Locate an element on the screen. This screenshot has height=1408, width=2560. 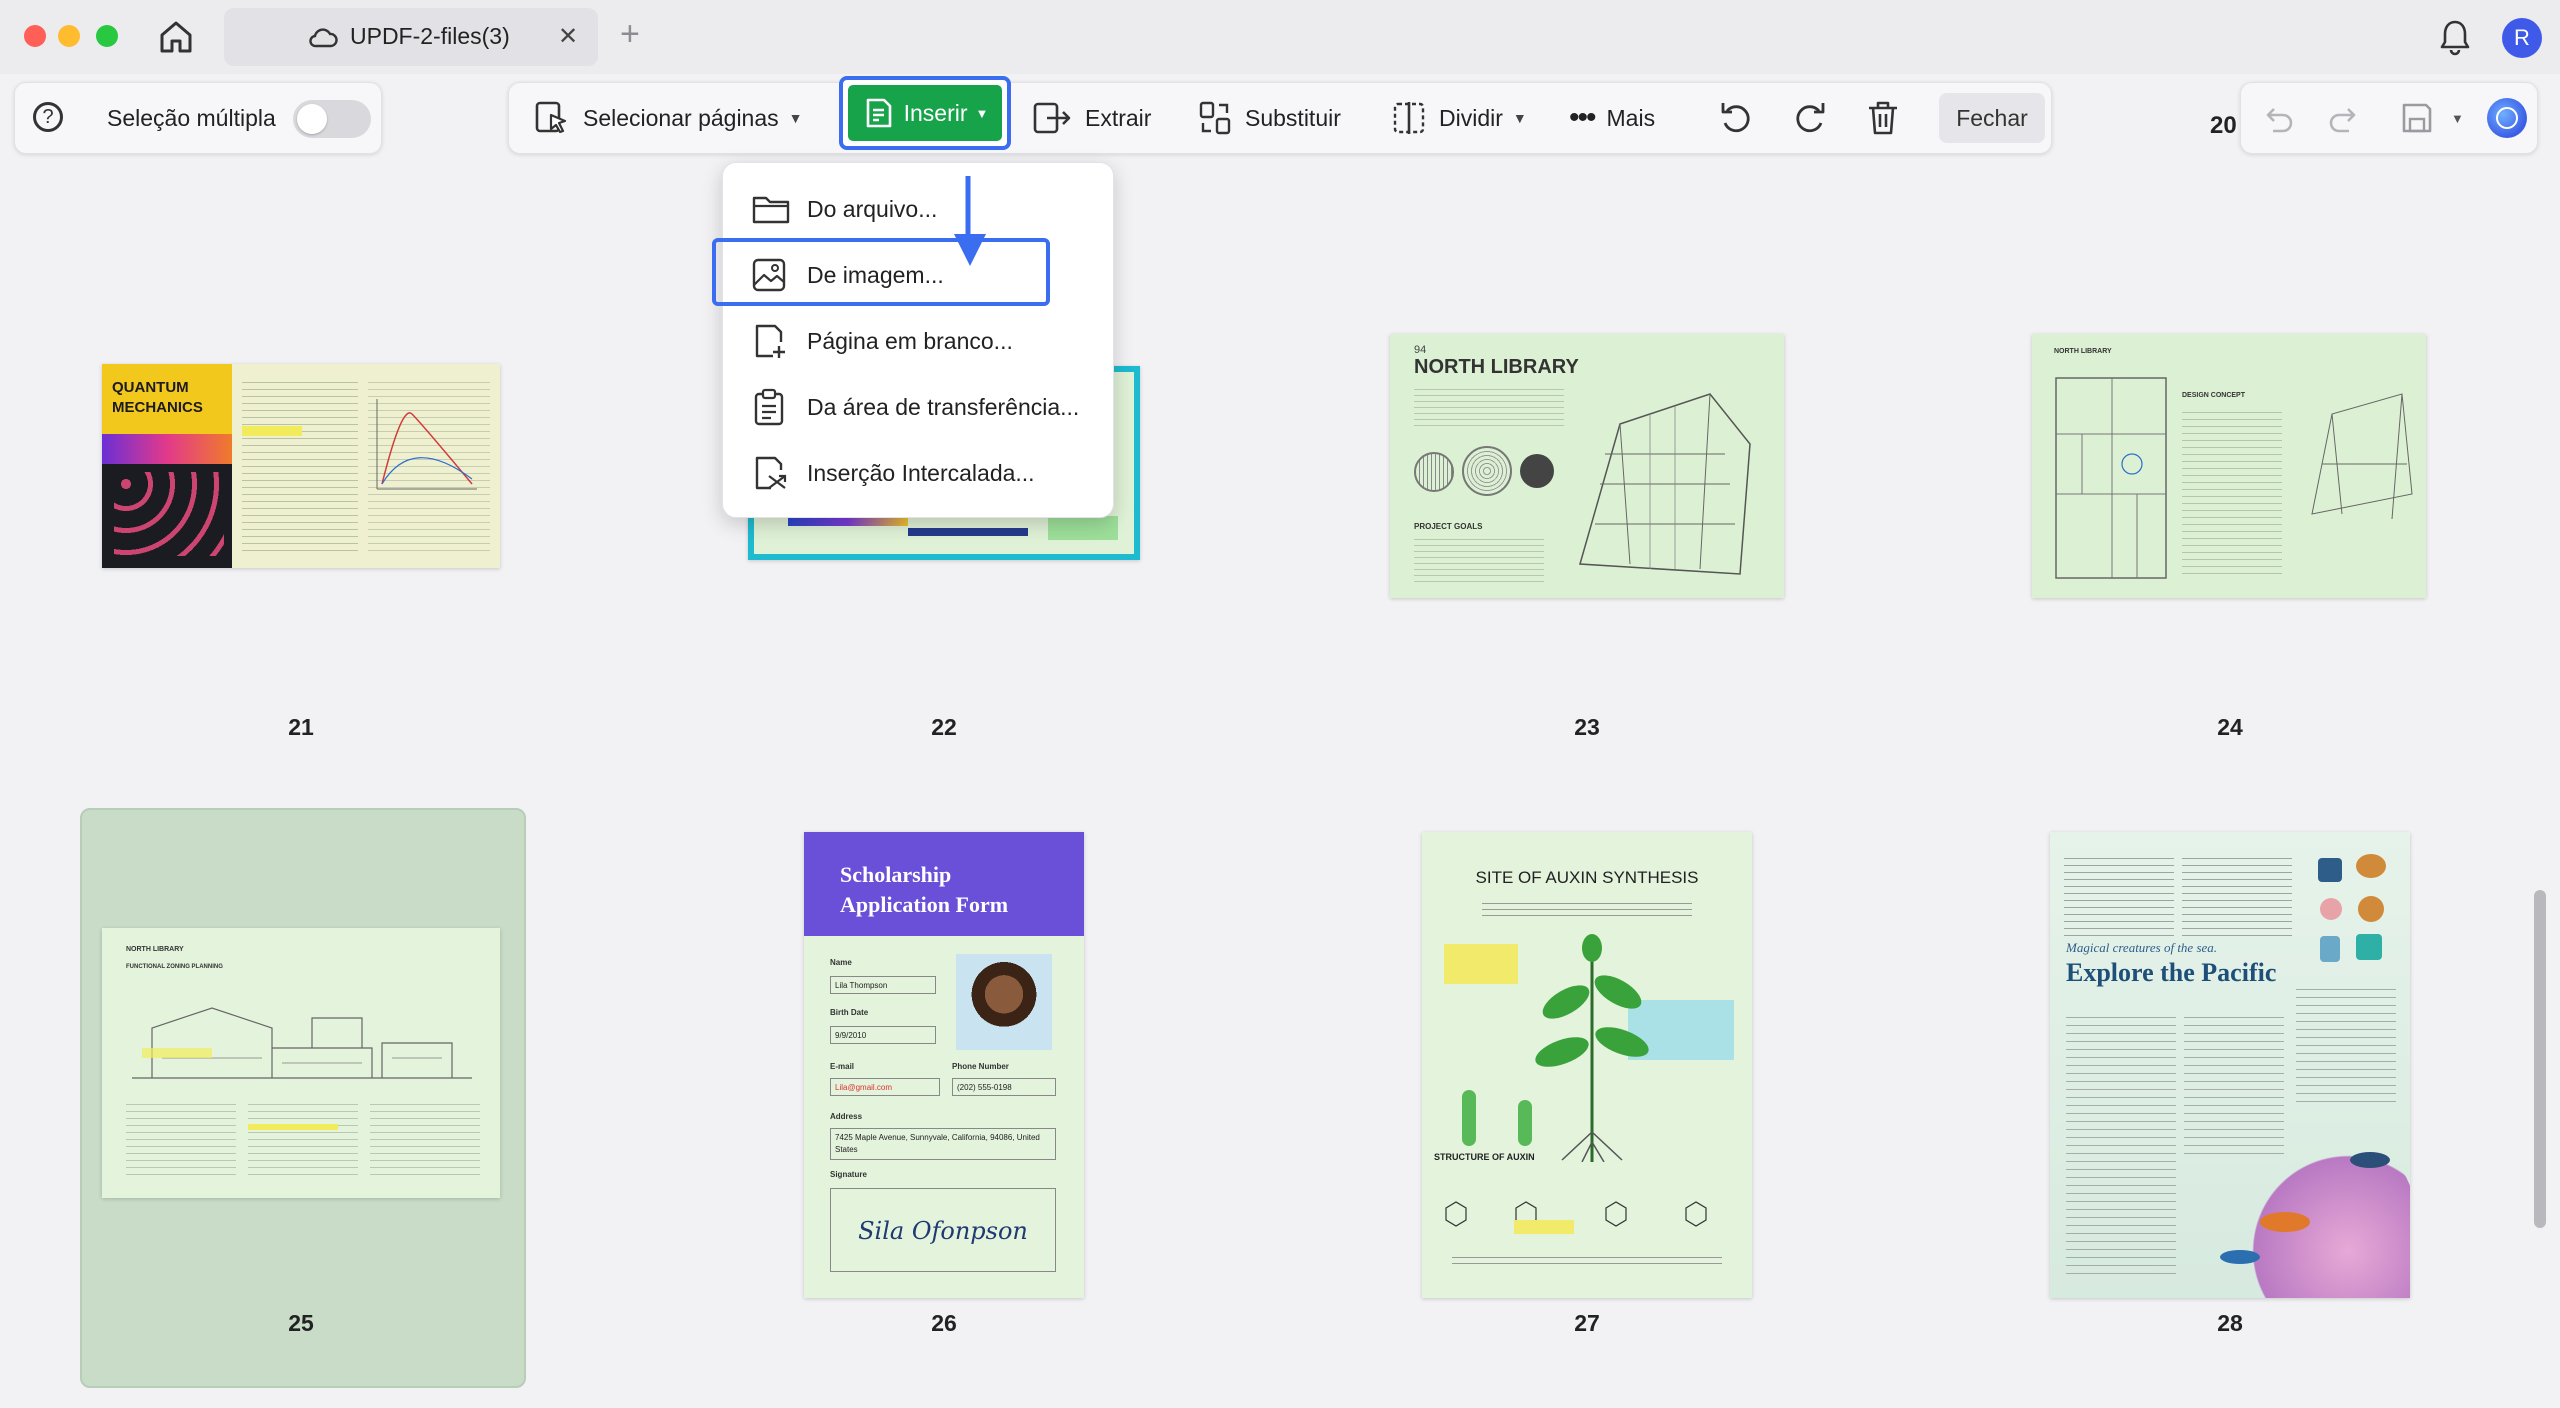
close-organize-button: Fechar is located at coordinates (1992, 118).